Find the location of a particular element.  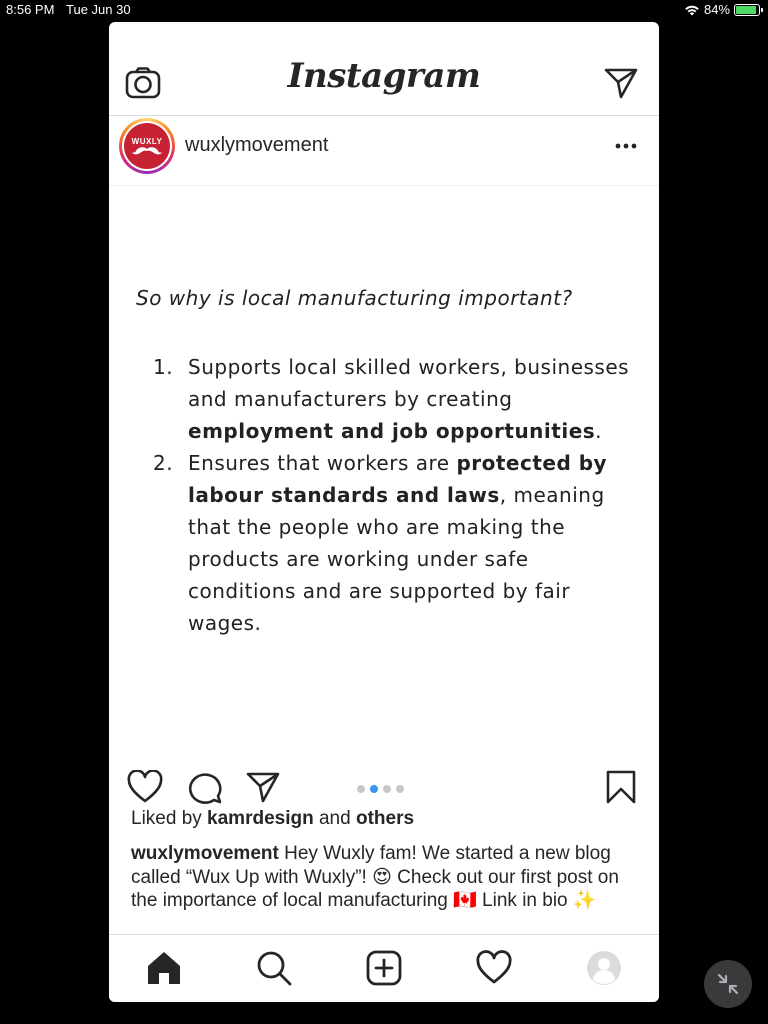

mustache-icon is located at coordinates (147, 150).